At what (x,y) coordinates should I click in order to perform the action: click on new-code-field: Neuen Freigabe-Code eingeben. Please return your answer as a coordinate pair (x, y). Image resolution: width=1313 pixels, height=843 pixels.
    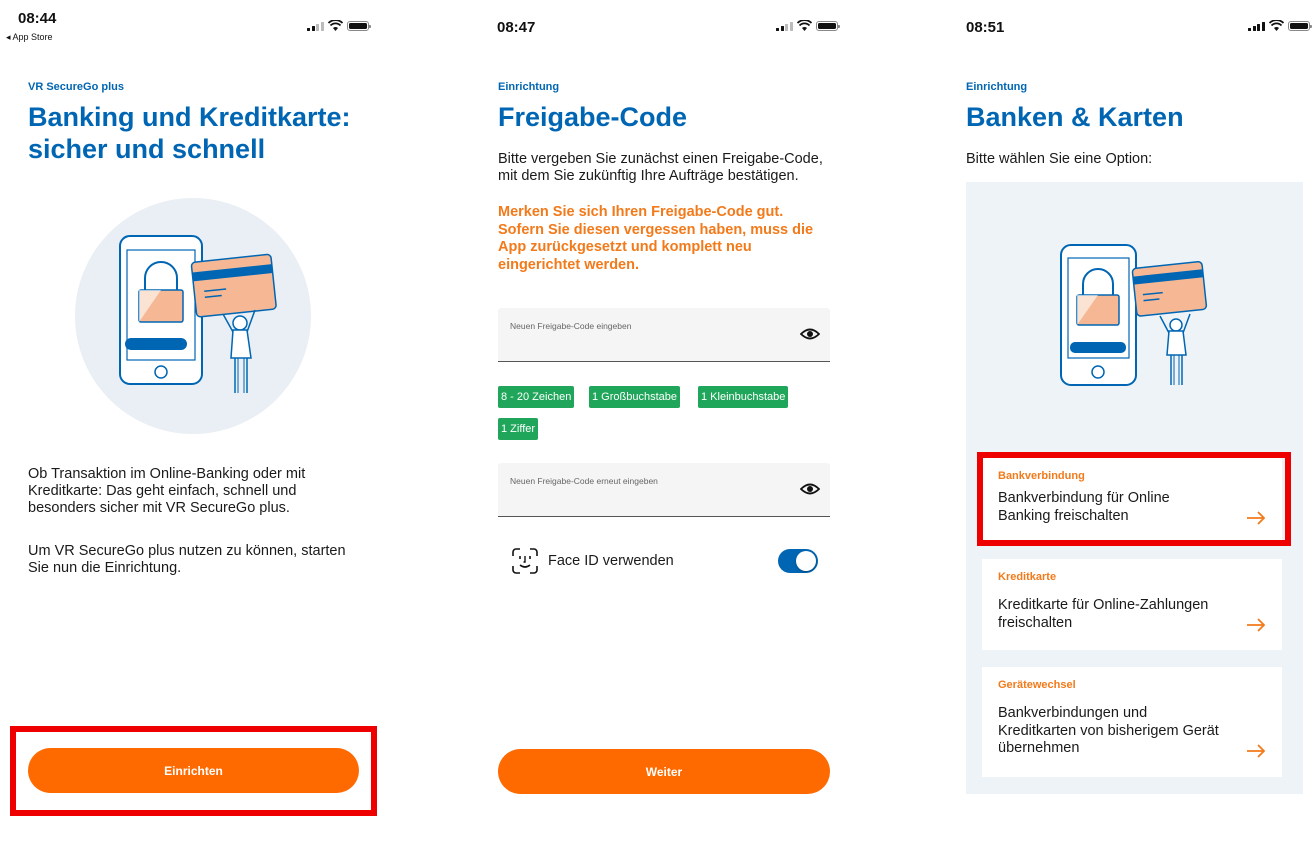
    Looking at the image, I should click on (664, 335).